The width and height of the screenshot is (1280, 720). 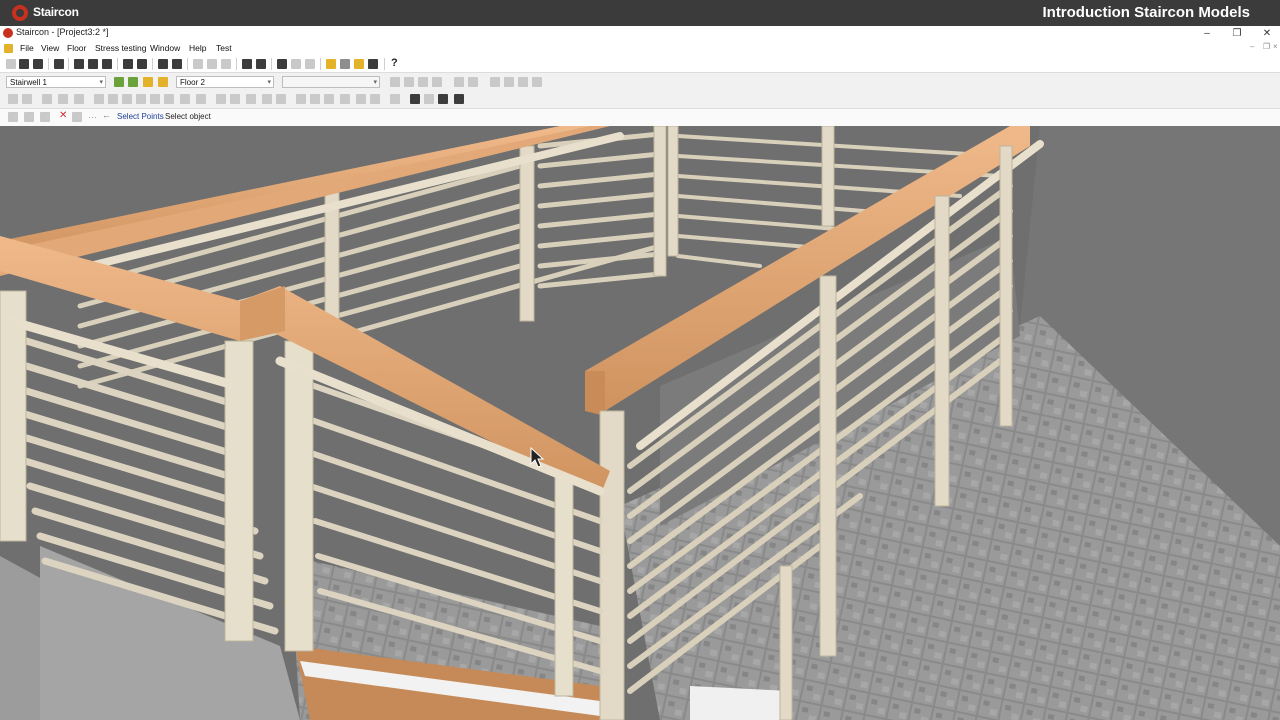 What do you see at coordinates (443, 99) in the screenshot?
I see `view-3d-icon` at bounding box center [443, 99].